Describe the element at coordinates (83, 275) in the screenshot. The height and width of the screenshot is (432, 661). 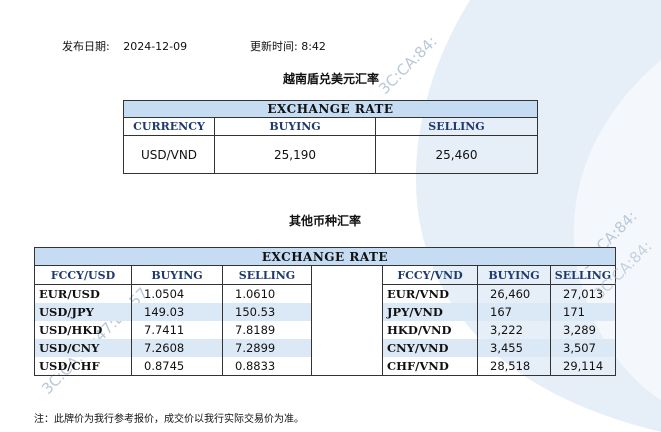
I see `column-header: FCCY/USD` at that location.